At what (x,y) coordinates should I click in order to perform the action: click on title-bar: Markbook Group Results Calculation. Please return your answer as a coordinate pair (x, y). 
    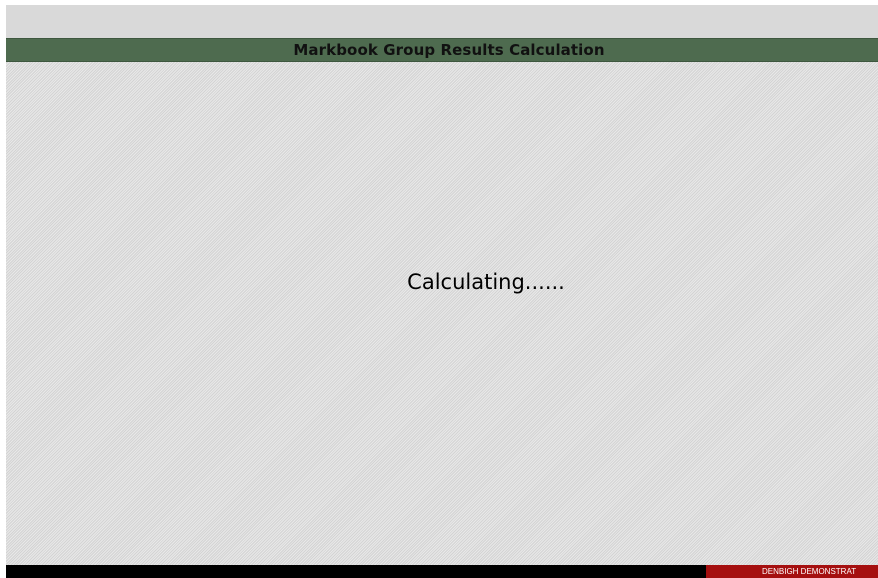
    Looking at the image, I should click on (442, 50).